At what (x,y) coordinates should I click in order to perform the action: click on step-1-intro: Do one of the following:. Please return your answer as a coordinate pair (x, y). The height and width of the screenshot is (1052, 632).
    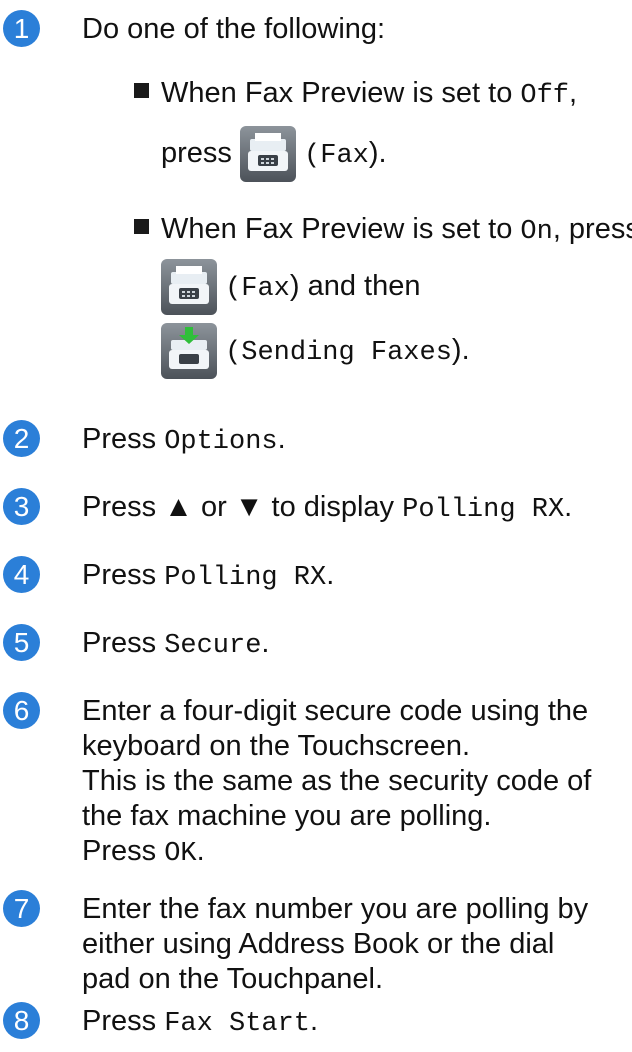
    Looking at the image, I should click on (234, 29).